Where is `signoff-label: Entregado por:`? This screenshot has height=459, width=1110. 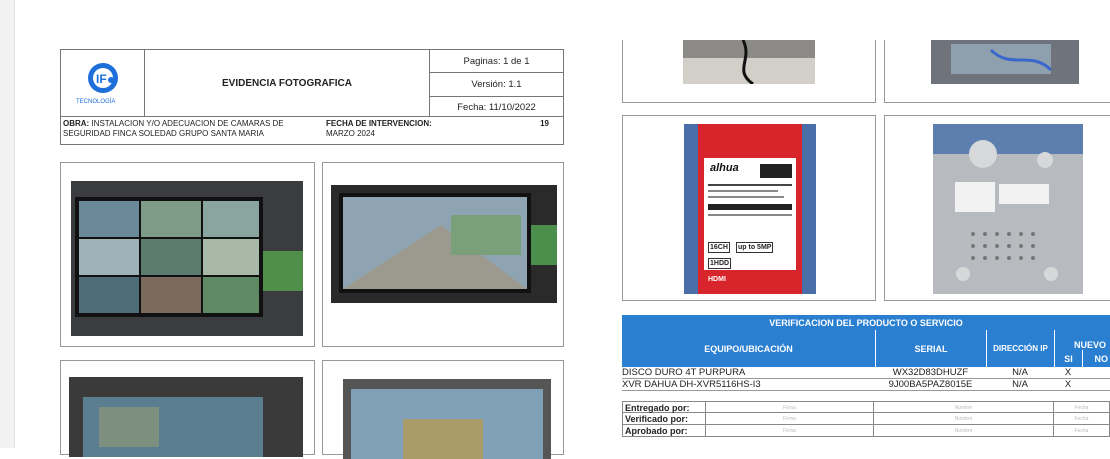
signoff-label: Entregado por: is located at coordinates (664, 407).